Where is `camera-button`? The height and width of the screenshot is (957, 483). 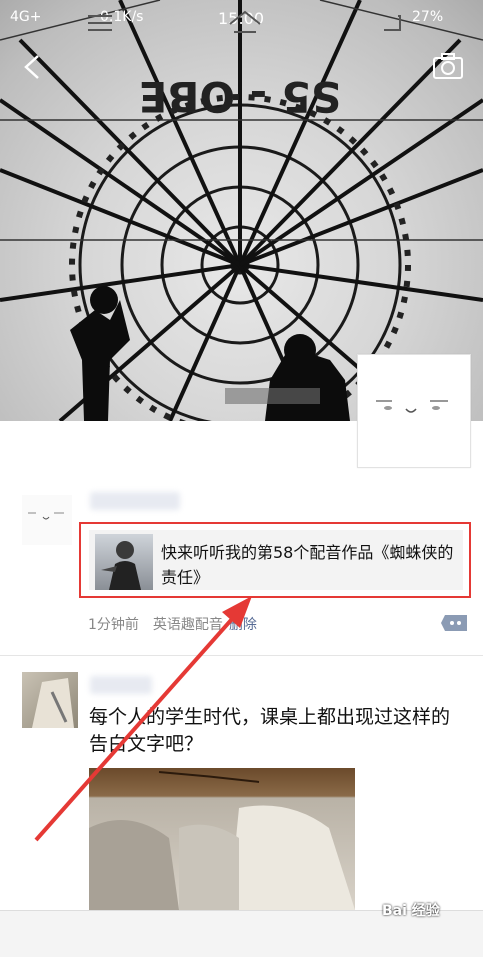
camera-button is located at coordinates (448, 66).